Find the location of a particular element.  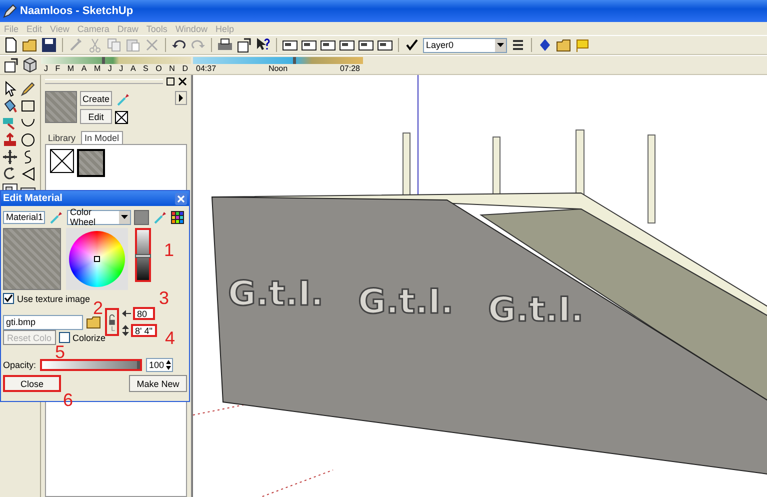

annotation-number: 1 is located at coordinates (169, 250).